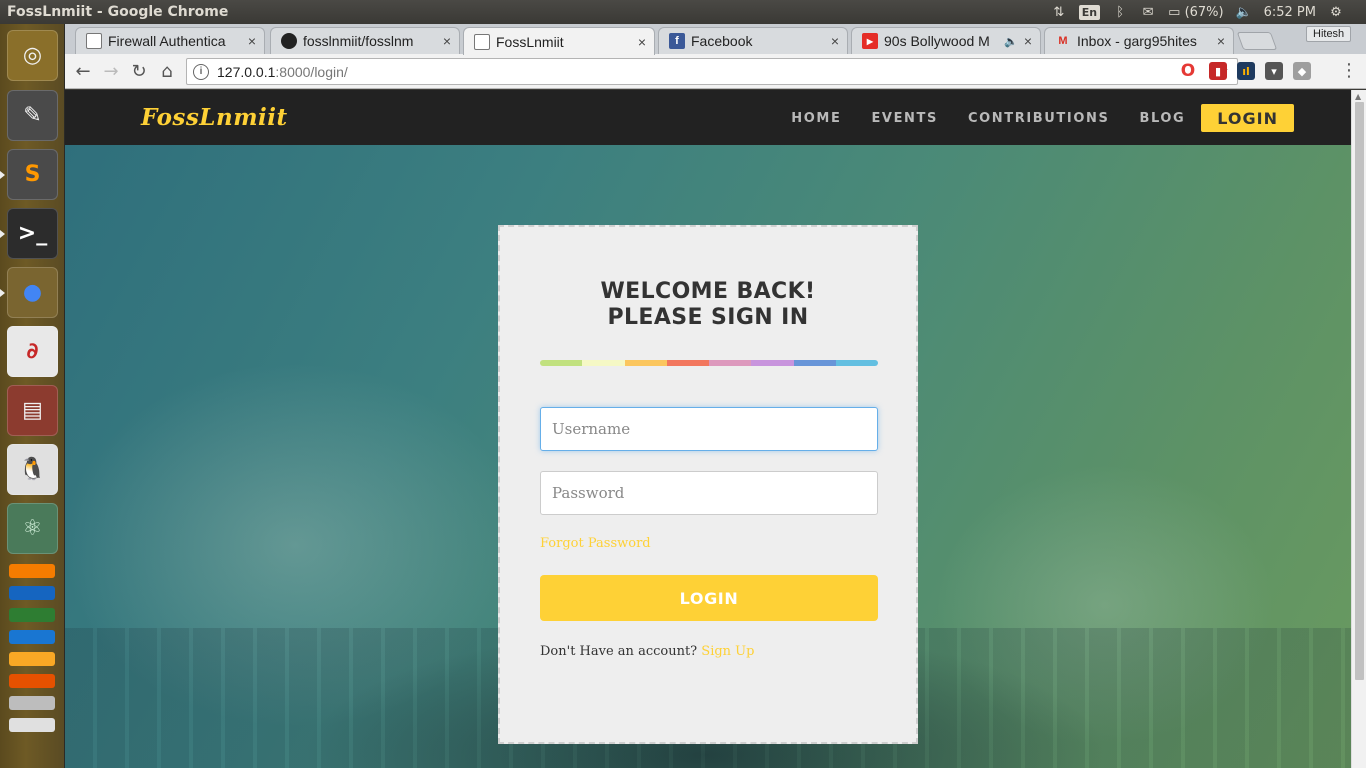 The height and width of the screenshot is (768, 1366). I want to click on new-tab-button, so click(1257, 41).